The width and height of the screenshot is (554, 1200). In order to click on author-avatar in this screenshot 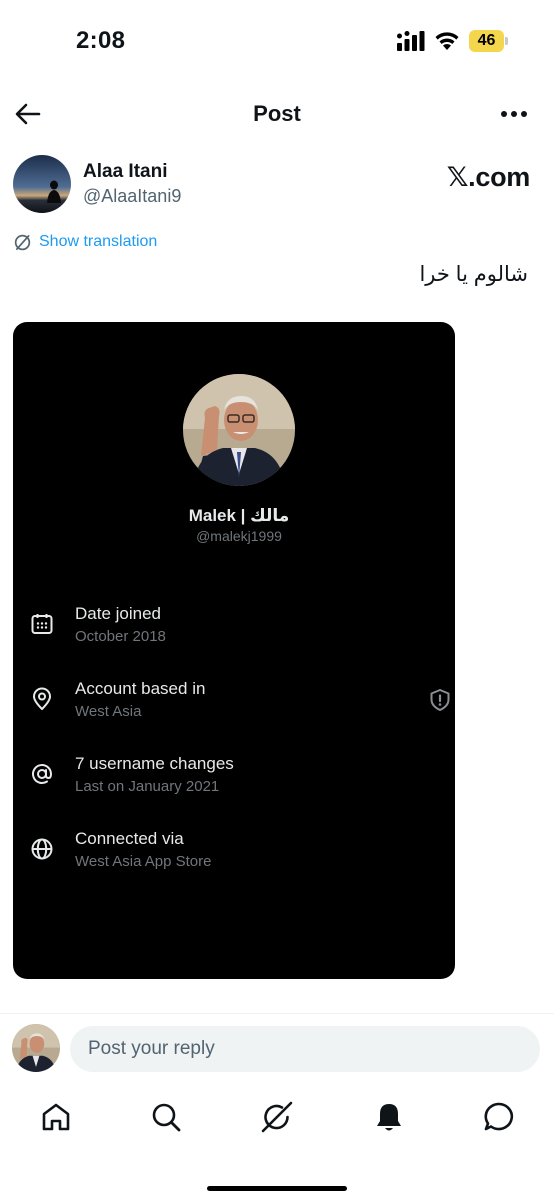, I will do `click(42, 184)`.